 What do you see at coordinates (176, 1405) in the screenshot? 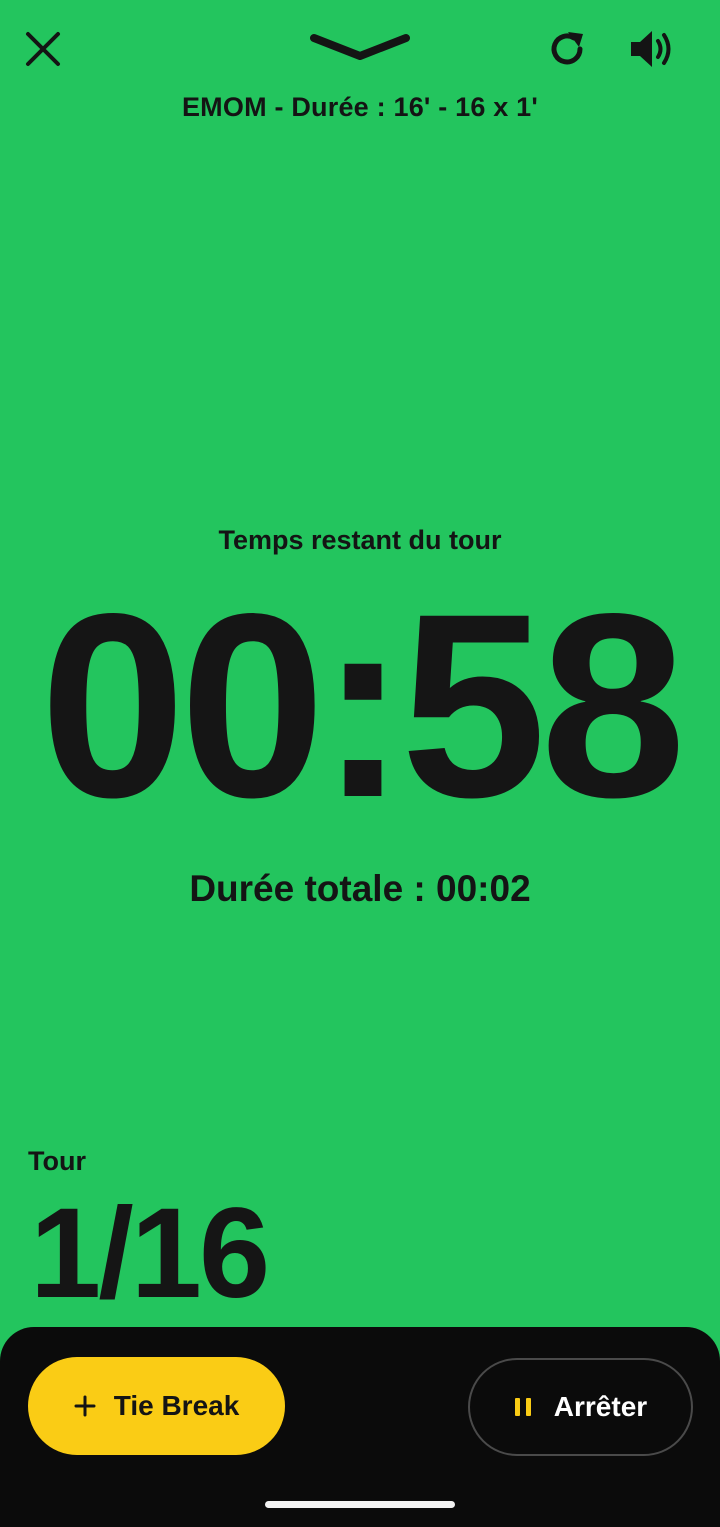
I see `tie-break-label: Tie Break` at bounding box center [176, 1405].